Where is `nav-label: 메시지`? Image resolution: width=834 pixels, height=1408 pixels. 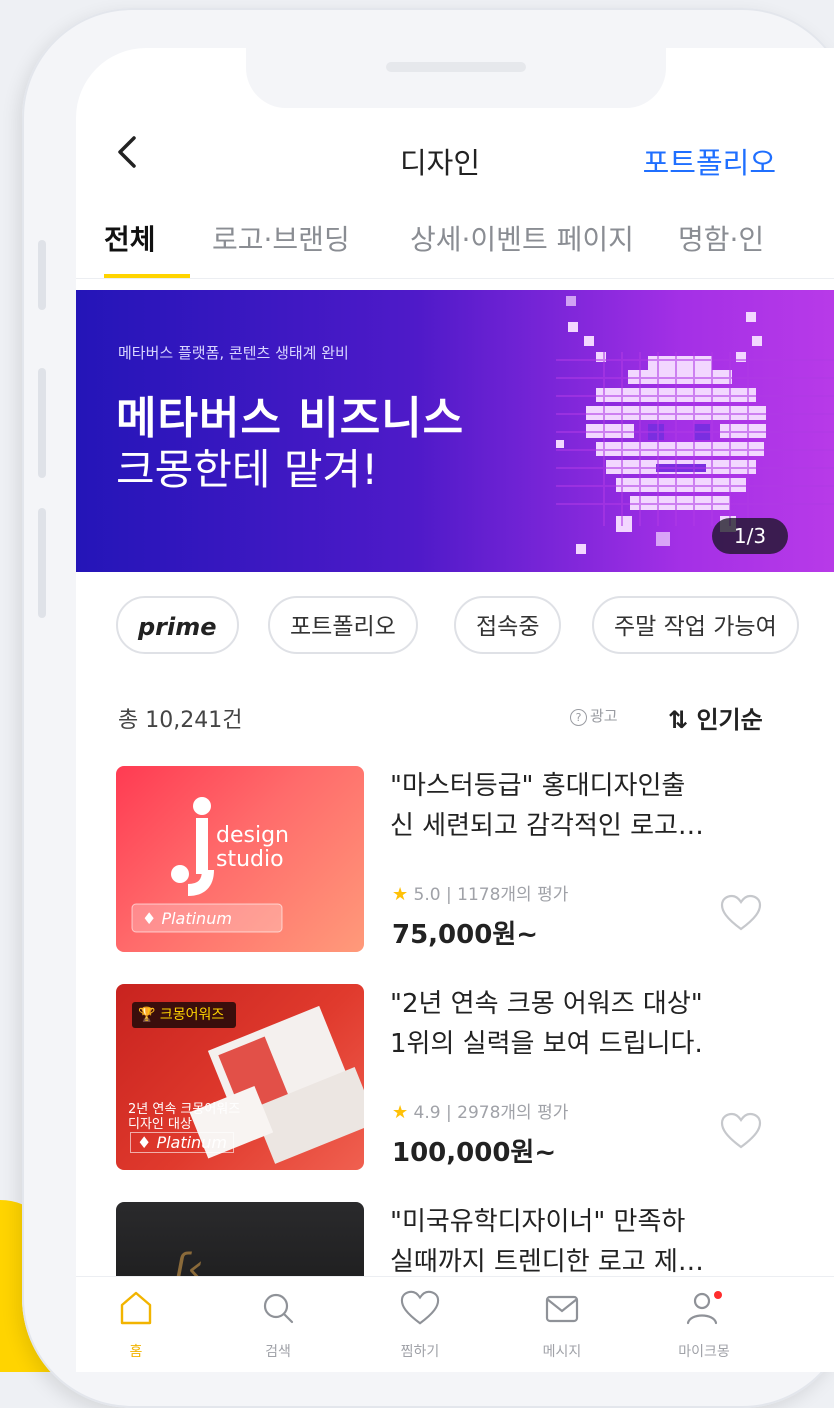
nav-label: 메시지 is located at coordinates (562, 1352).